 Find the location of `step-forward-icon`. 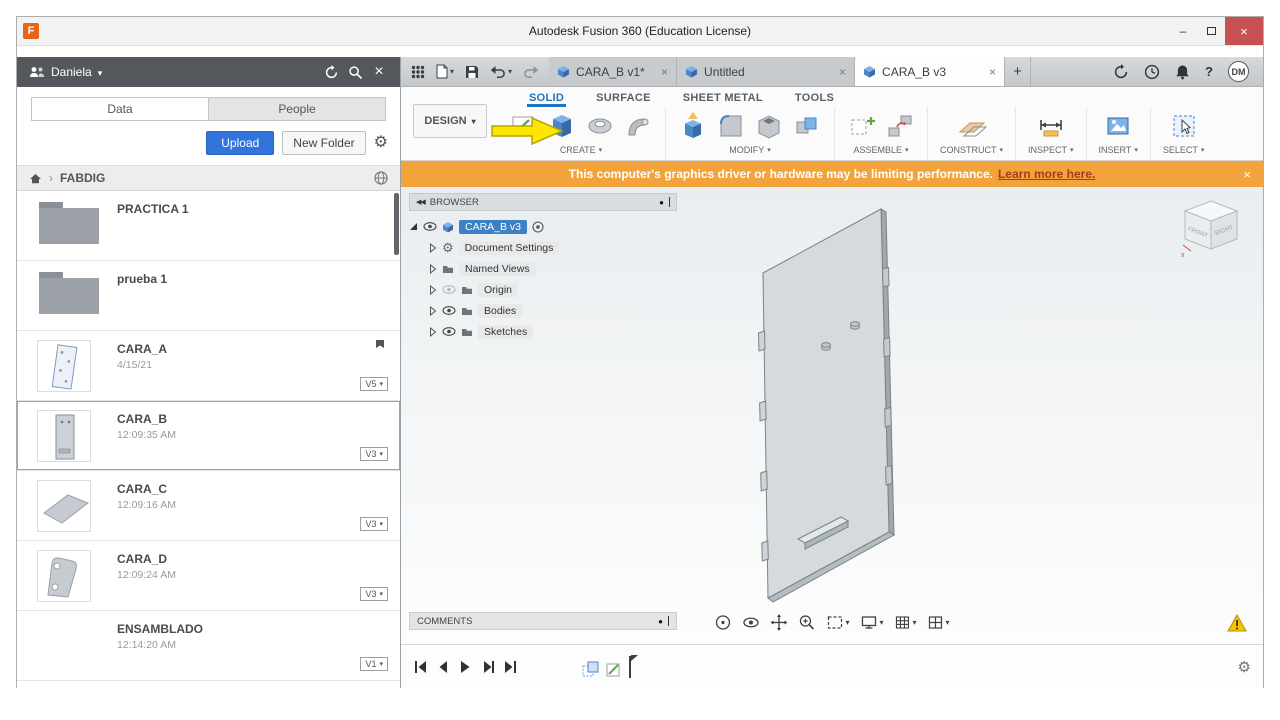

step-forward-icon is located at coordinates (487, 667).